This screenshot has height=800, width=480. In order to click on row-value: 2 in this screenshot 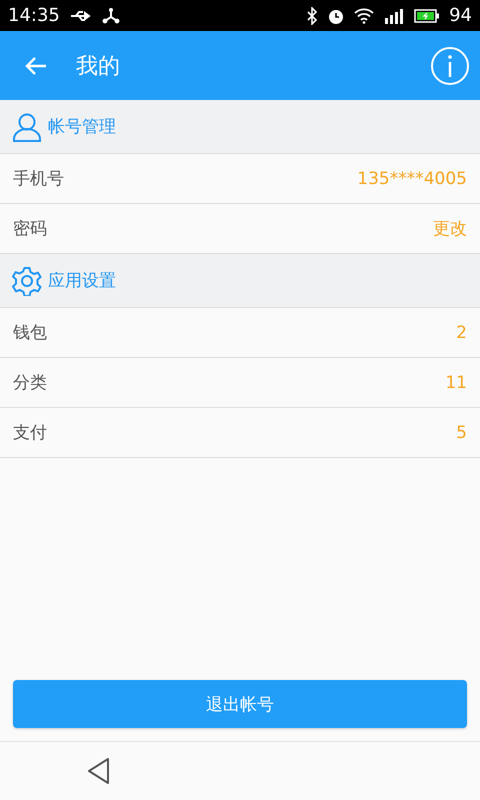, I will do `click(461, 332)`.